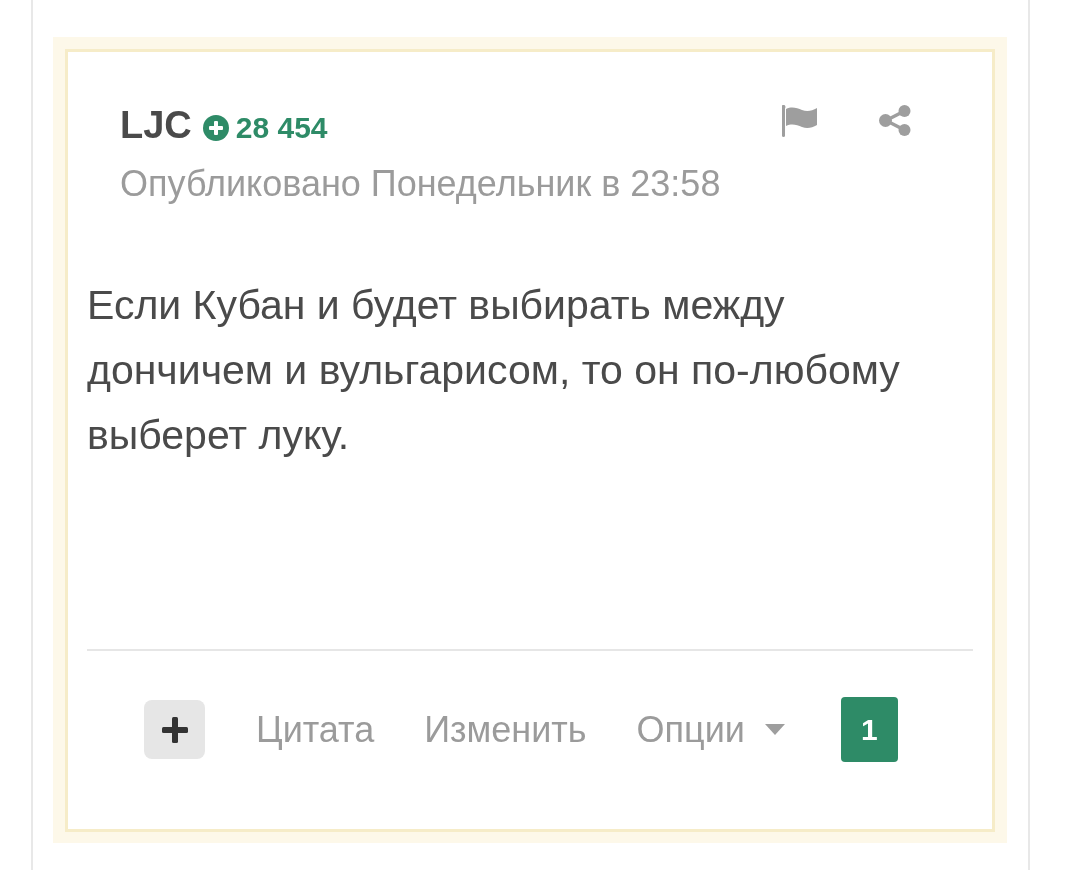  I want to click on author-name: LJC, so click(156, 125).